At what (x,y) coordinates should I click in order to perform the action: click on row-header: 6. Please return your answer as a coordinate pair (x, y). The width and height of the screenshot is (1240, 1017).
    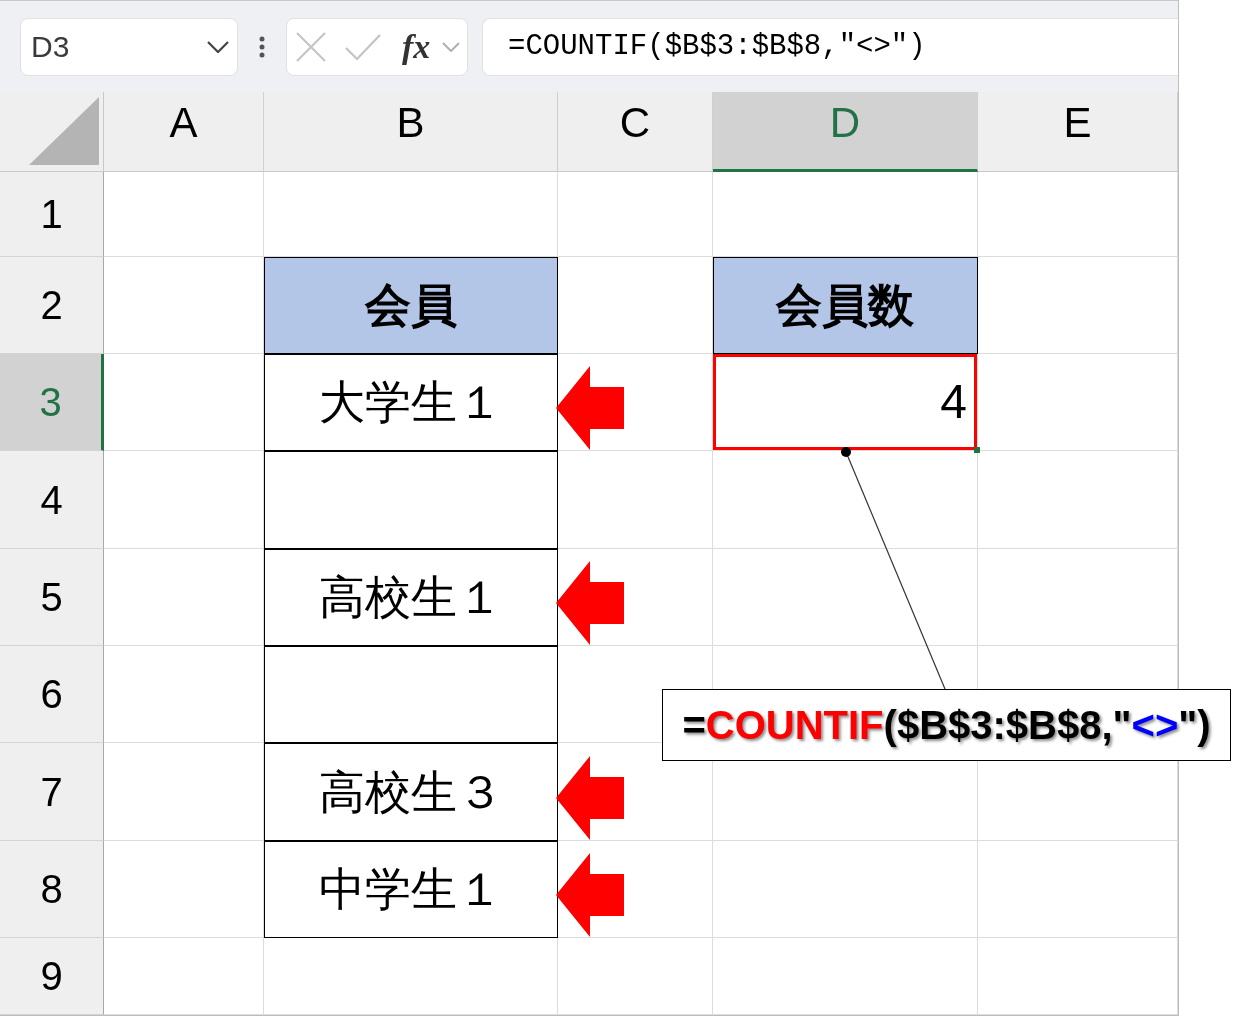
    Looking at the image, I should click on (52, 694).